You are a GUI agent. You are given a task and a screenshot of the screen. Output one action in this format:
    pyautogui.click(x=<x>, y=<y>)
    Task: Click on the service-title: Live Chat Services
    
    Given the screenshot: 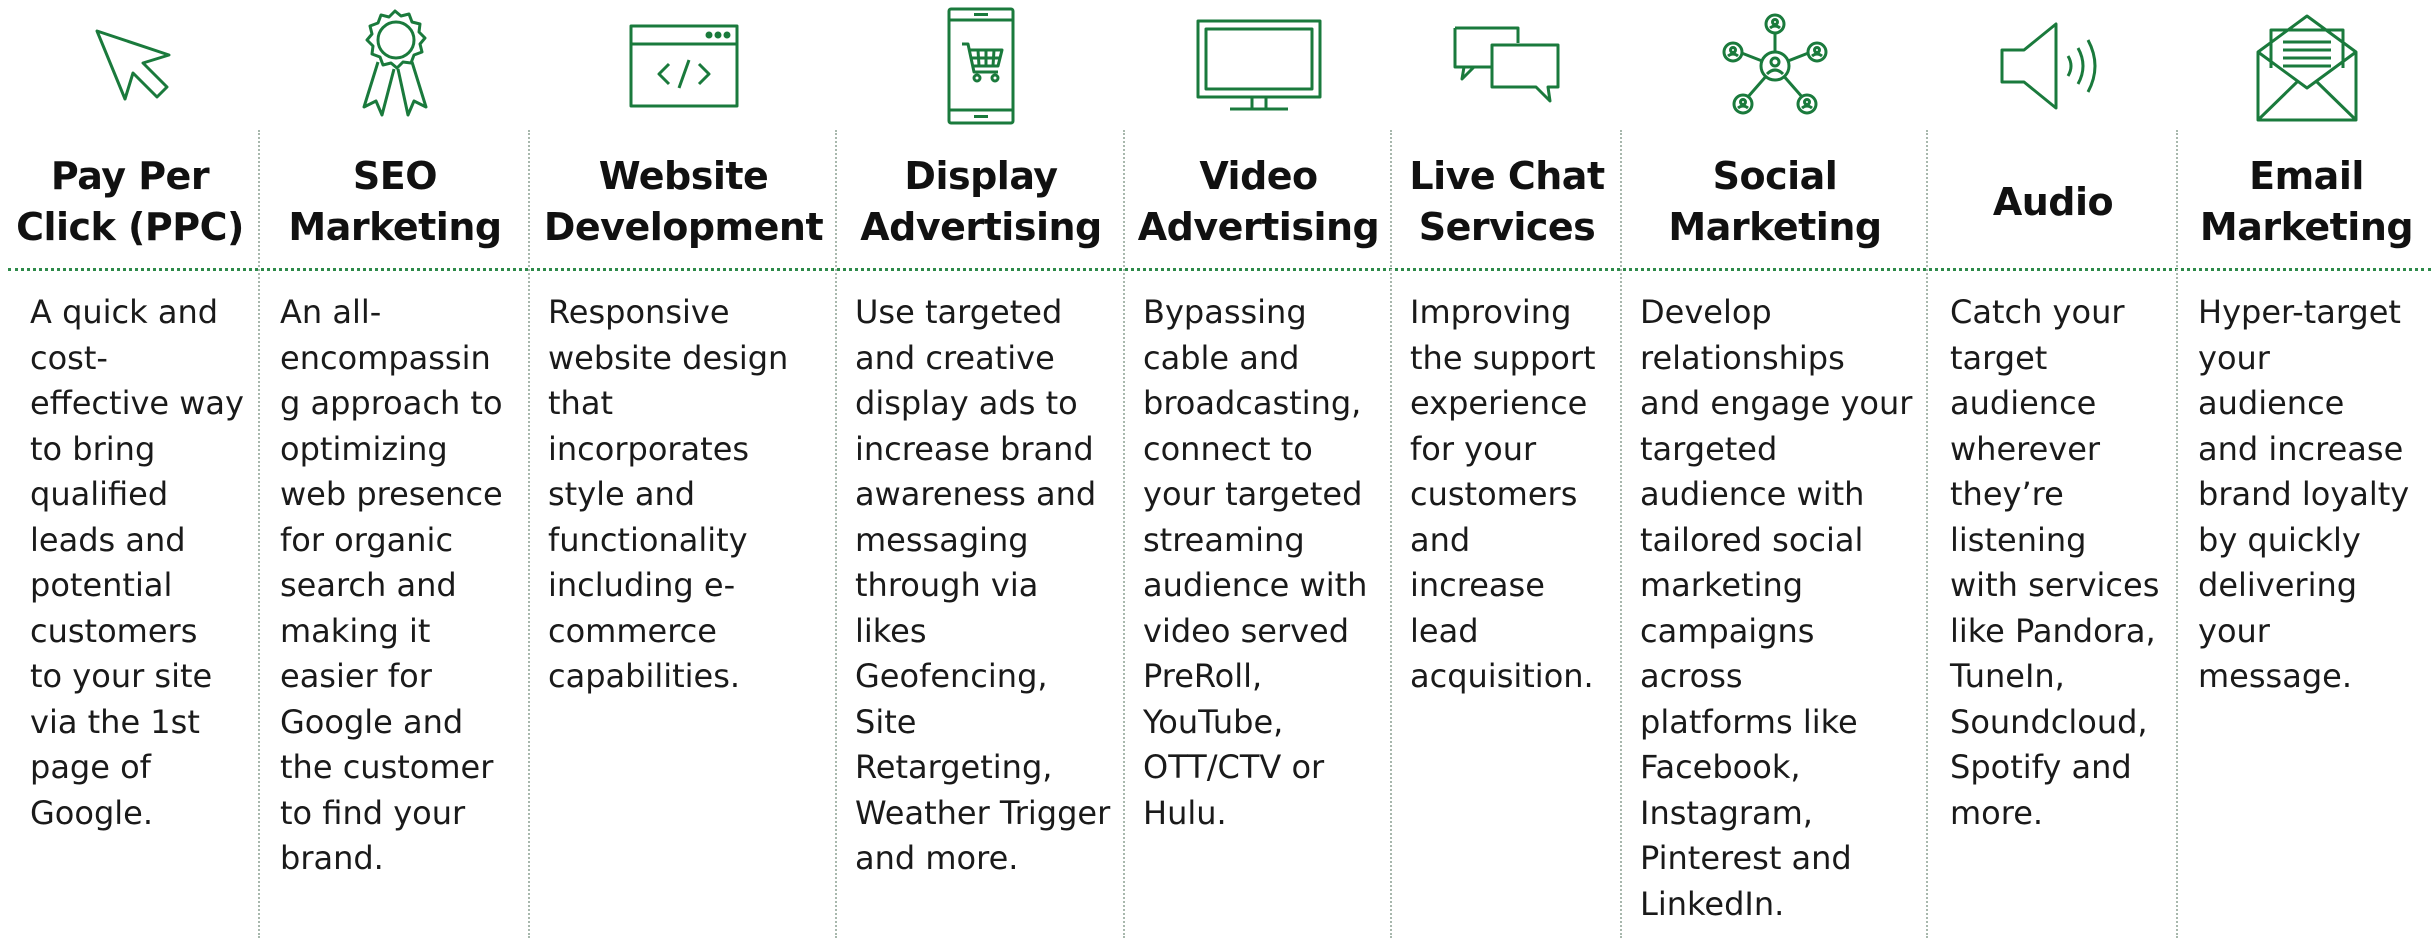 What is the action you would take?
    pyautogui.click(x=1507, y=201)
    